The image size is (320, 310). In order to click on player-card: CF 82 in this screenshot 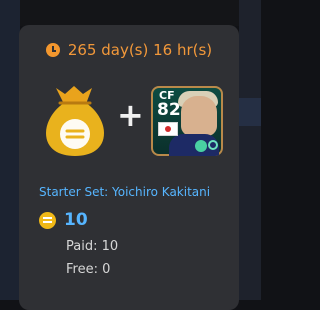, I will do `click(187, 121)`.